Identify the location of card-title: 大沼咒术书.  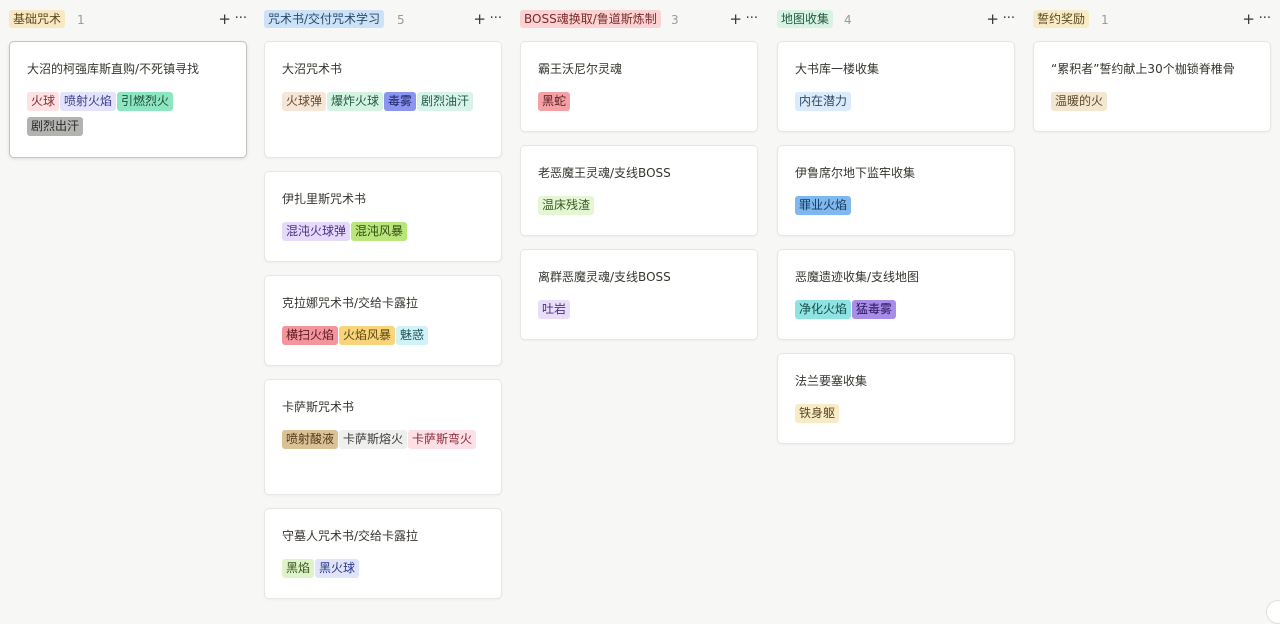
(312, 69).